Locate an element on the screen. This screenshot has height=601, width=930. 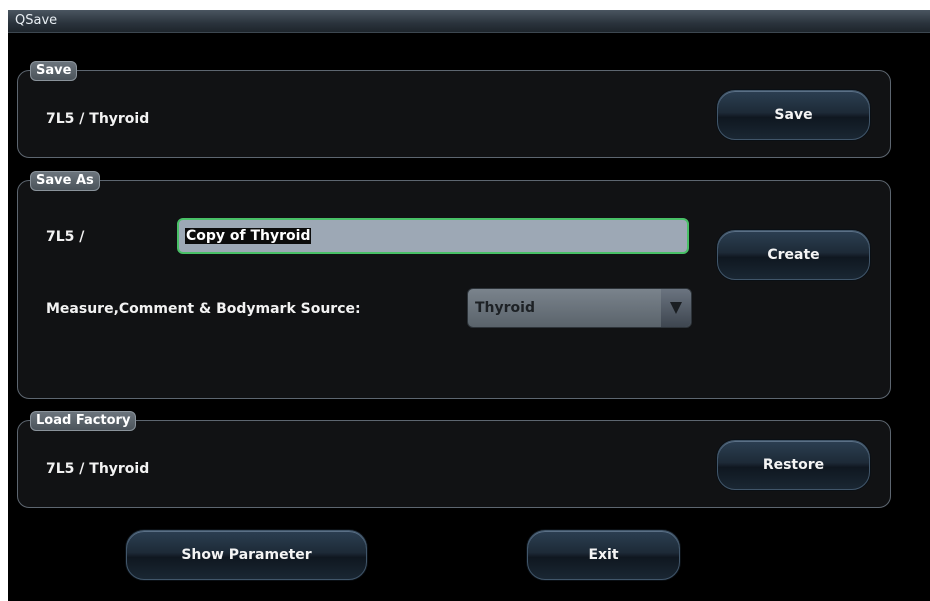
save-legend: Save is located at coordinates (54, 71).